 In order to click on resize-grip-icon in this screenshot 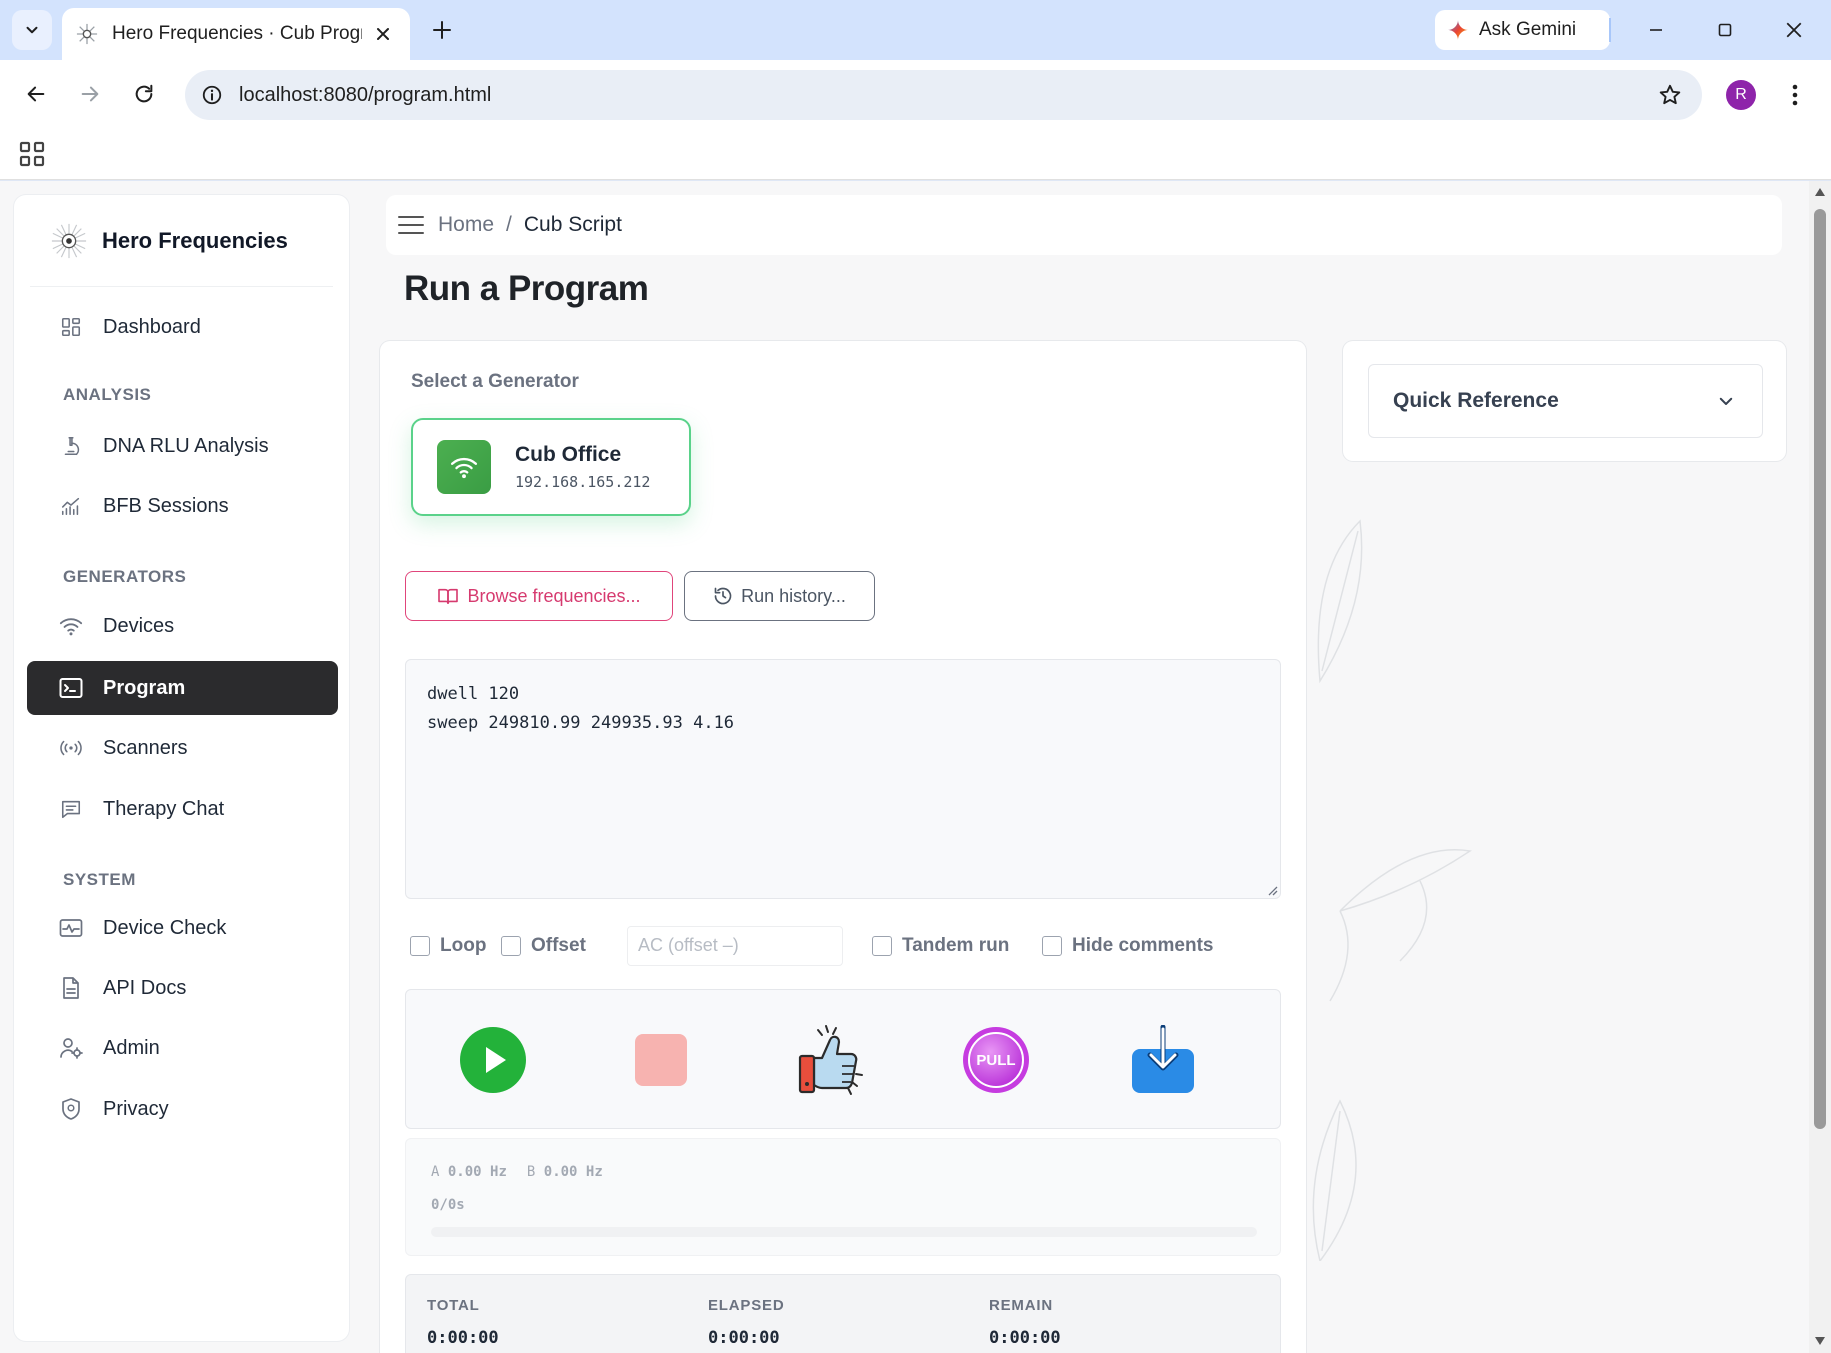, I will do `click(1272, 890)`.